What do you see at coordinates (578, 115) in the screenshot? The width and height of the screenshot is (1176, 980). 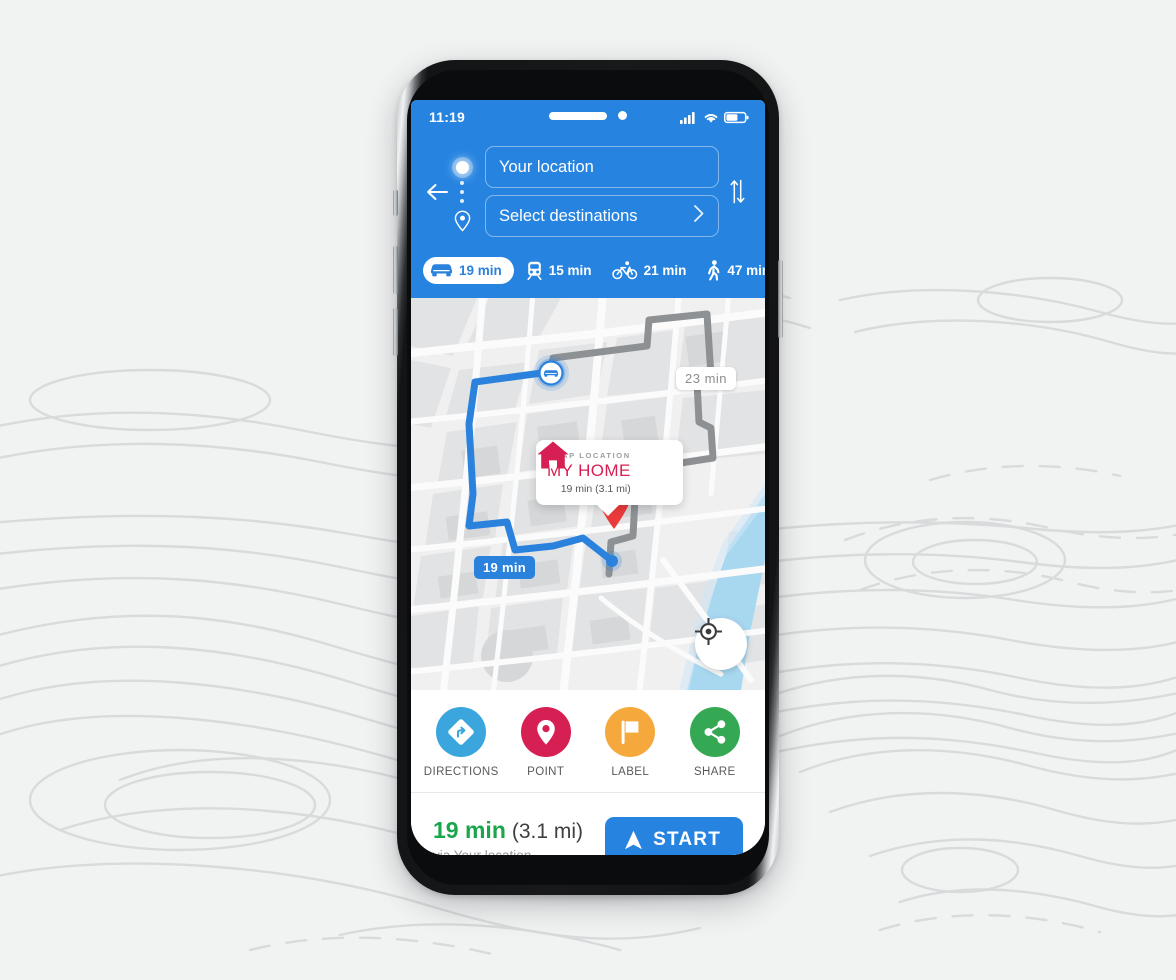 I see `speaker-grille` at bounding box center [578, 115].